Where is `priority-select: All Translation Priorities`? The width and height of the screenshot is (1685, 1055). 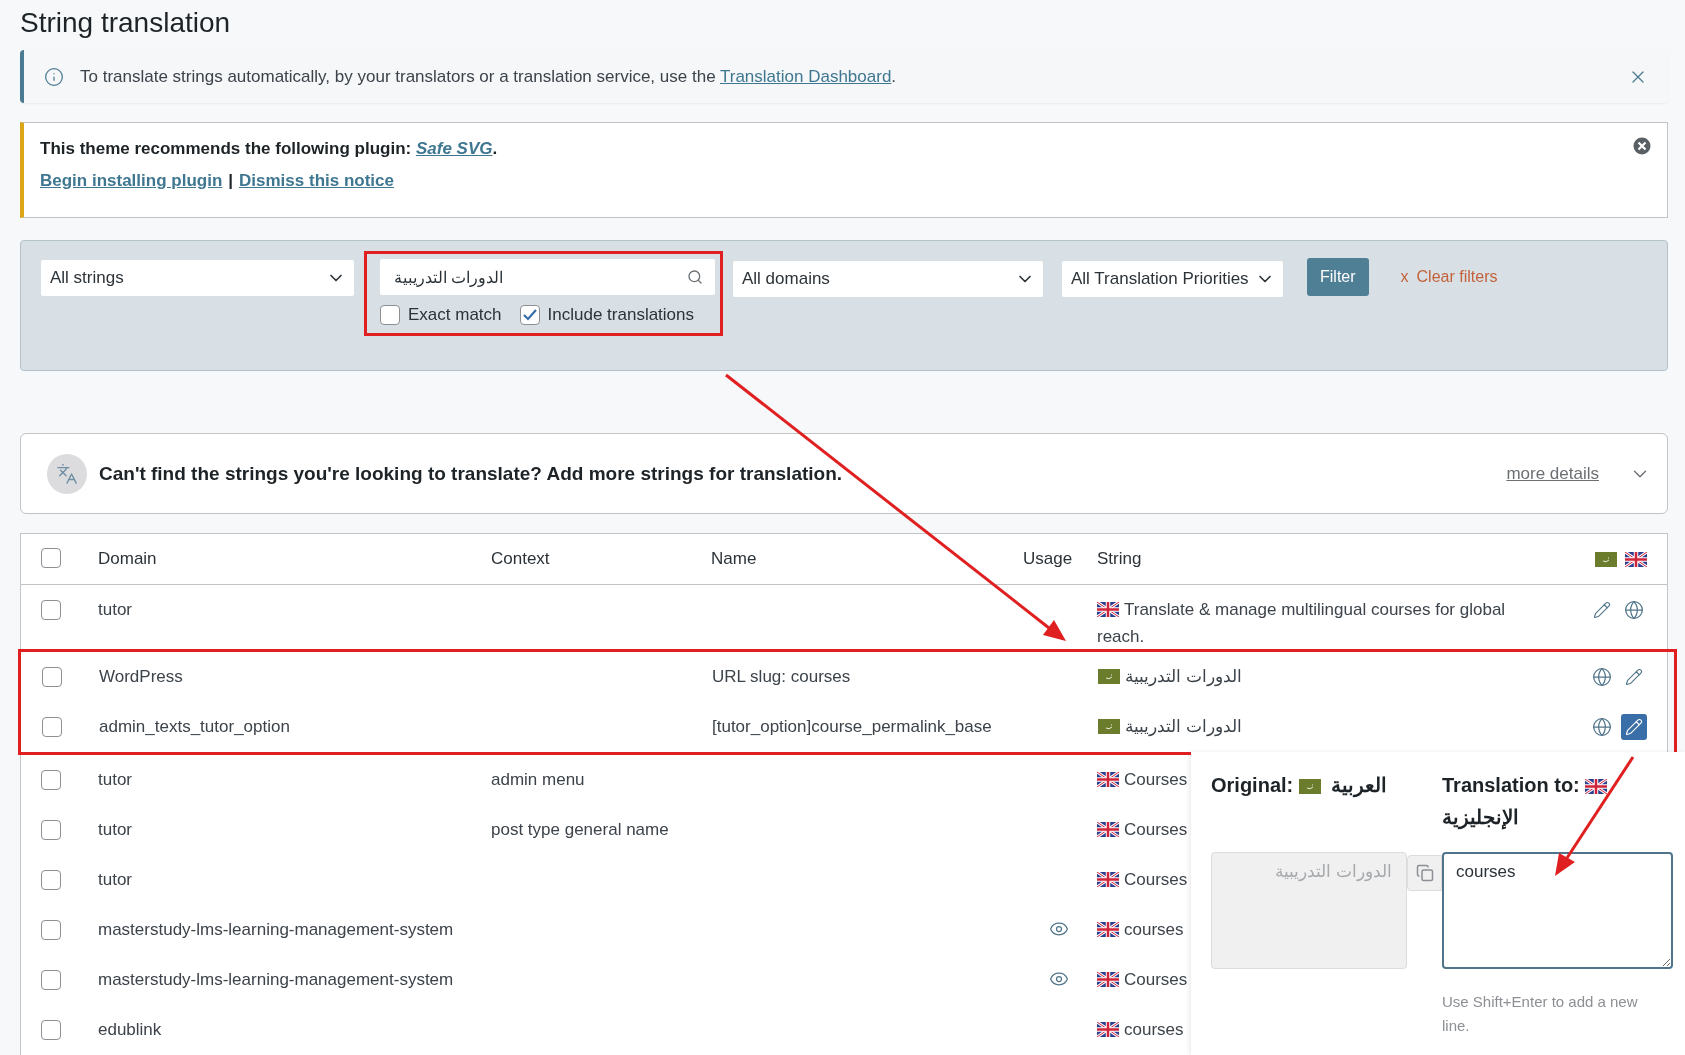 priority-select: All Translation Priorities is located at coordinates (1172, 279).